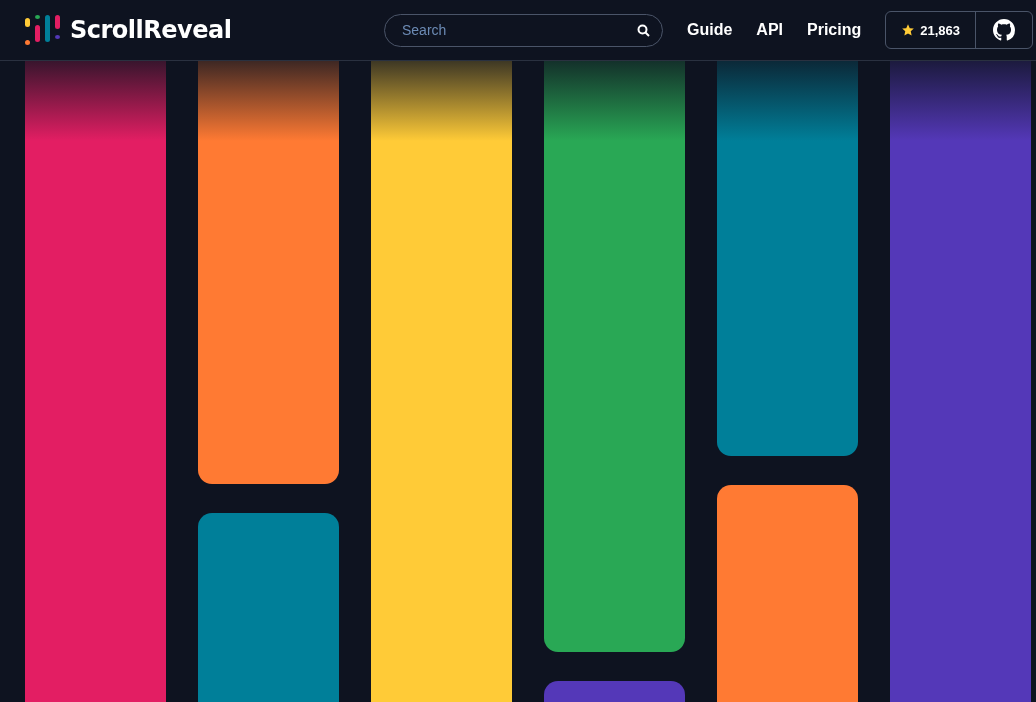 The image size is (1036, 702). I want to click on search-icon, so click(643, 30).